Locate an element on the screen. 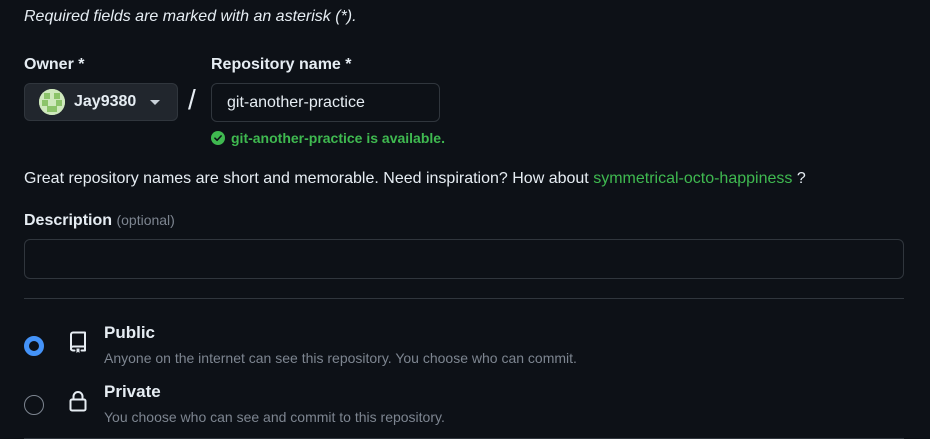 The width and height of the screenshot is (930, 439). repository-name-input is located at coordinates (325, 102).